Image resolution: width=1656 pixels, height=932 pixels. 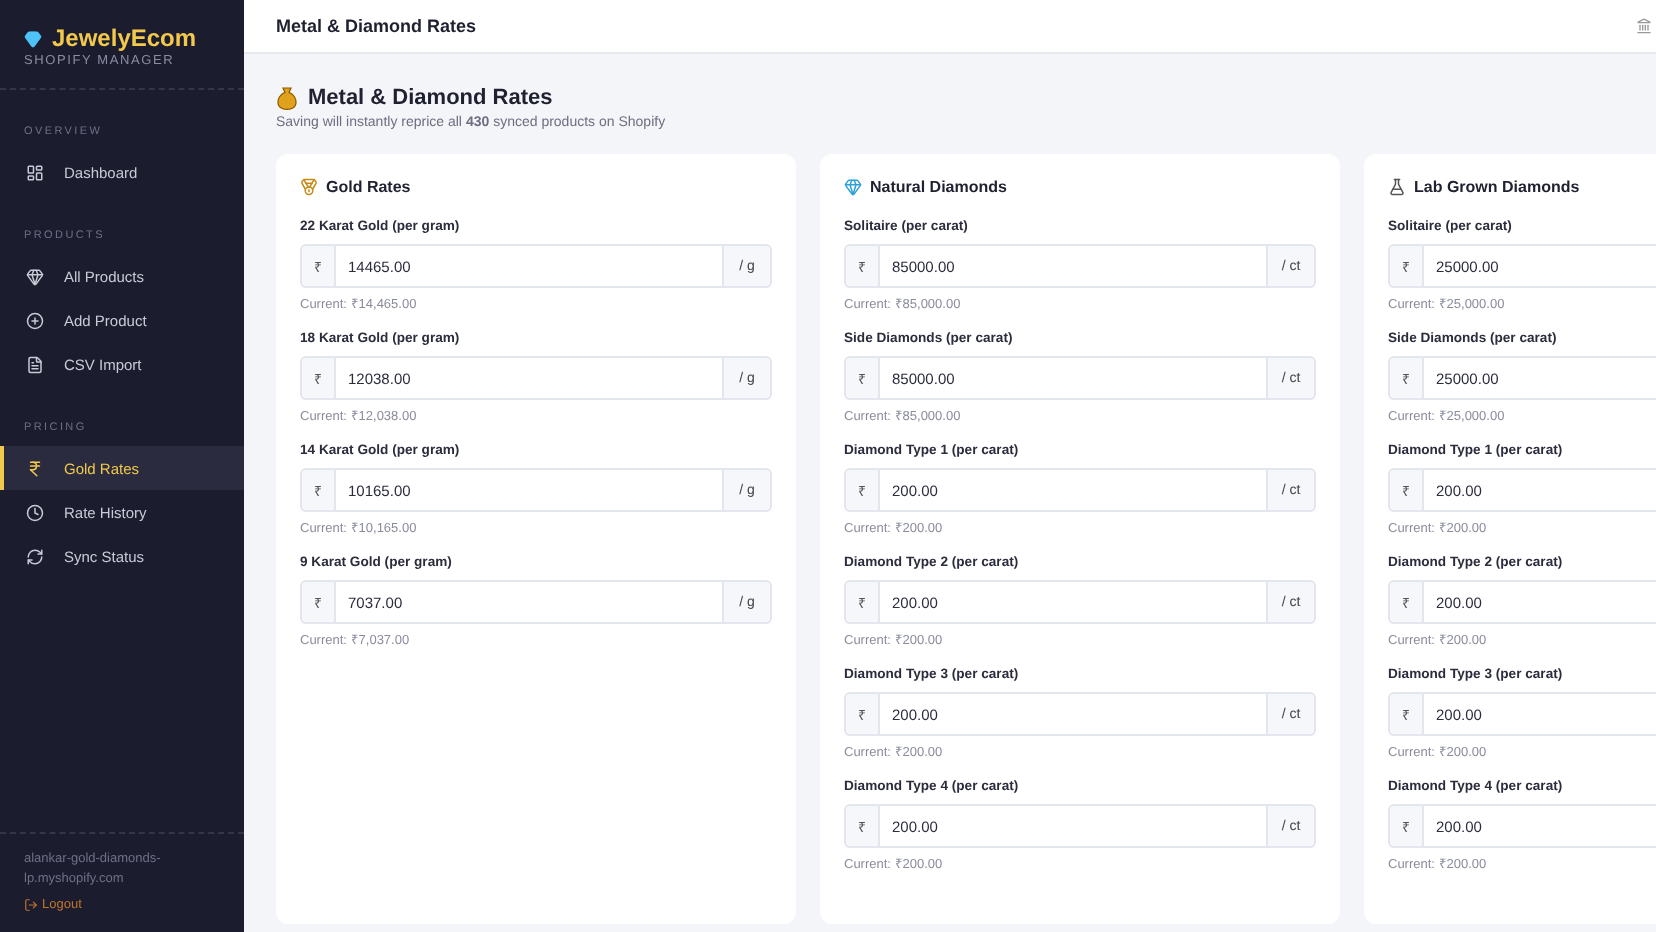 I want to click on logout-icon, so click(x=31, y=905).